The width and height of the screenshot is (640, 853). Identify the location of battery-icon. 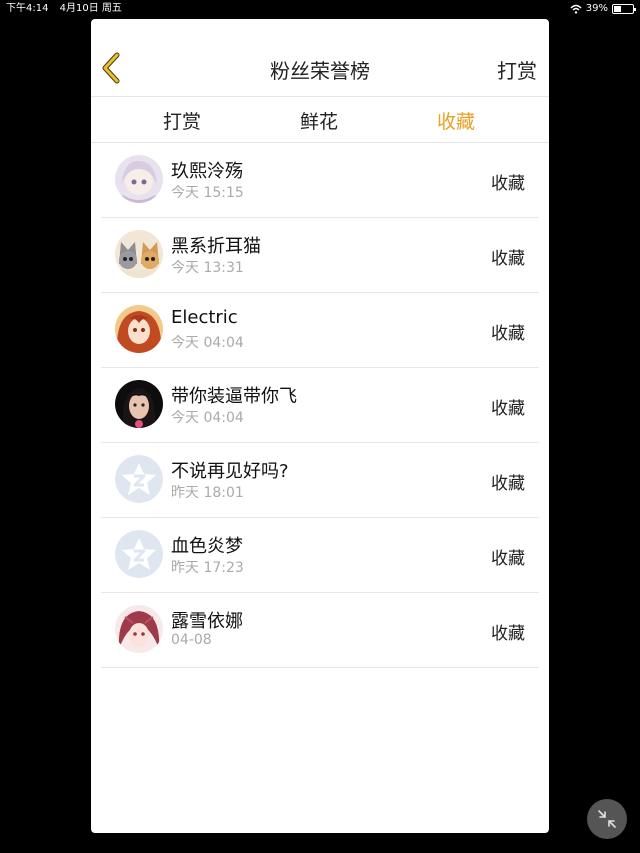
(624, 9).